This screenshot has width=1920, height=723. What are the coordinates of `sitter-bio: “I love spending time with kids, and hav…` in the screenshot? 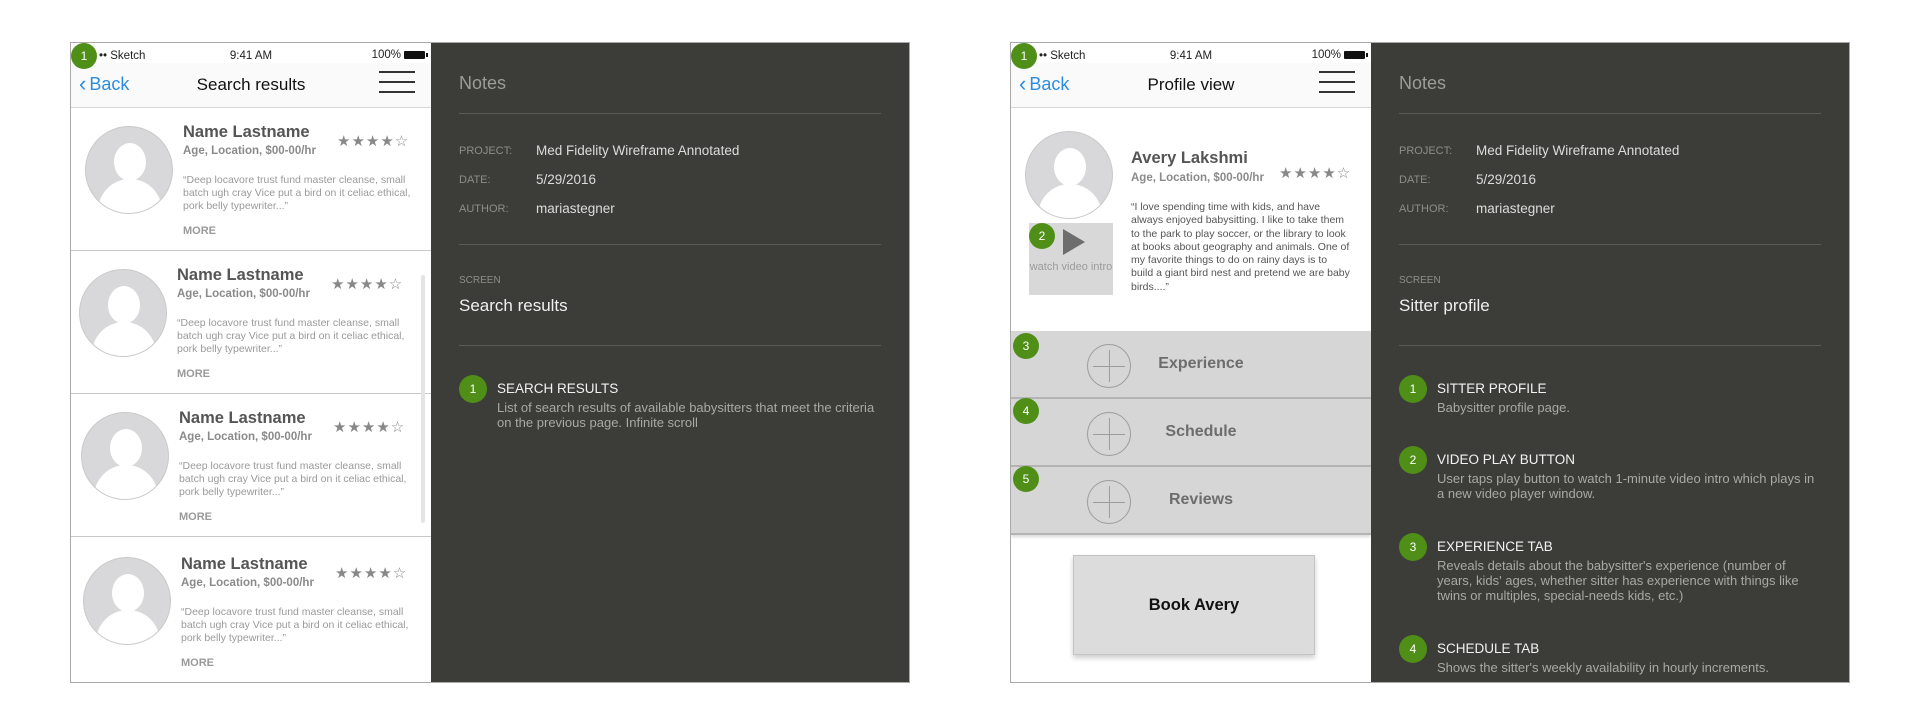 It's located at (1240, 247).